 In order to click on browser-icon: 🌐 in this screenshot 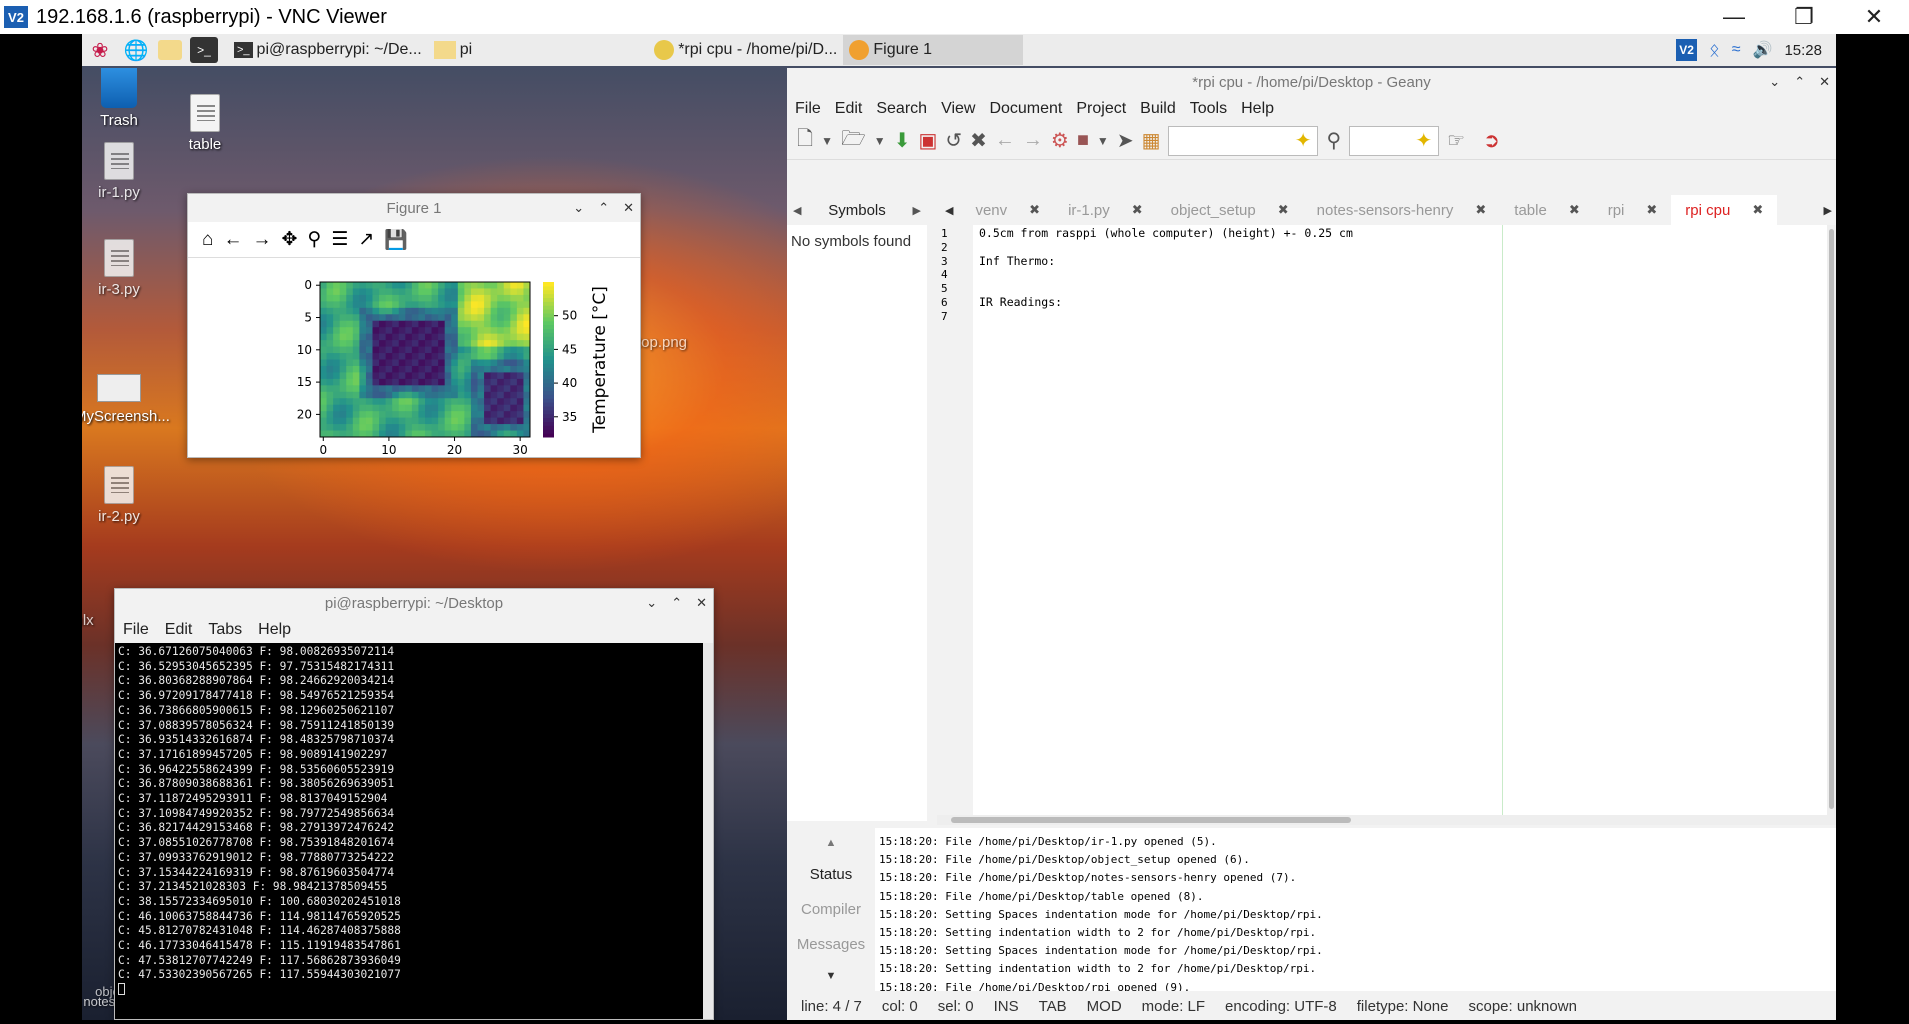, I will do `click(136, 50)`.